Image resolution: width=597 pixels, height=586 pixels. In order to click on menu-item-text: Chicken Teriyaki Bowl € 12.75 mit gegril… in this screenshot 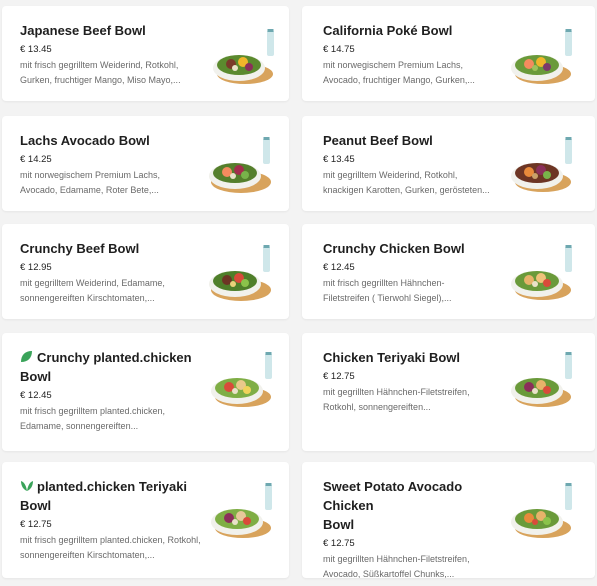, I will do `click(409, 381)`.